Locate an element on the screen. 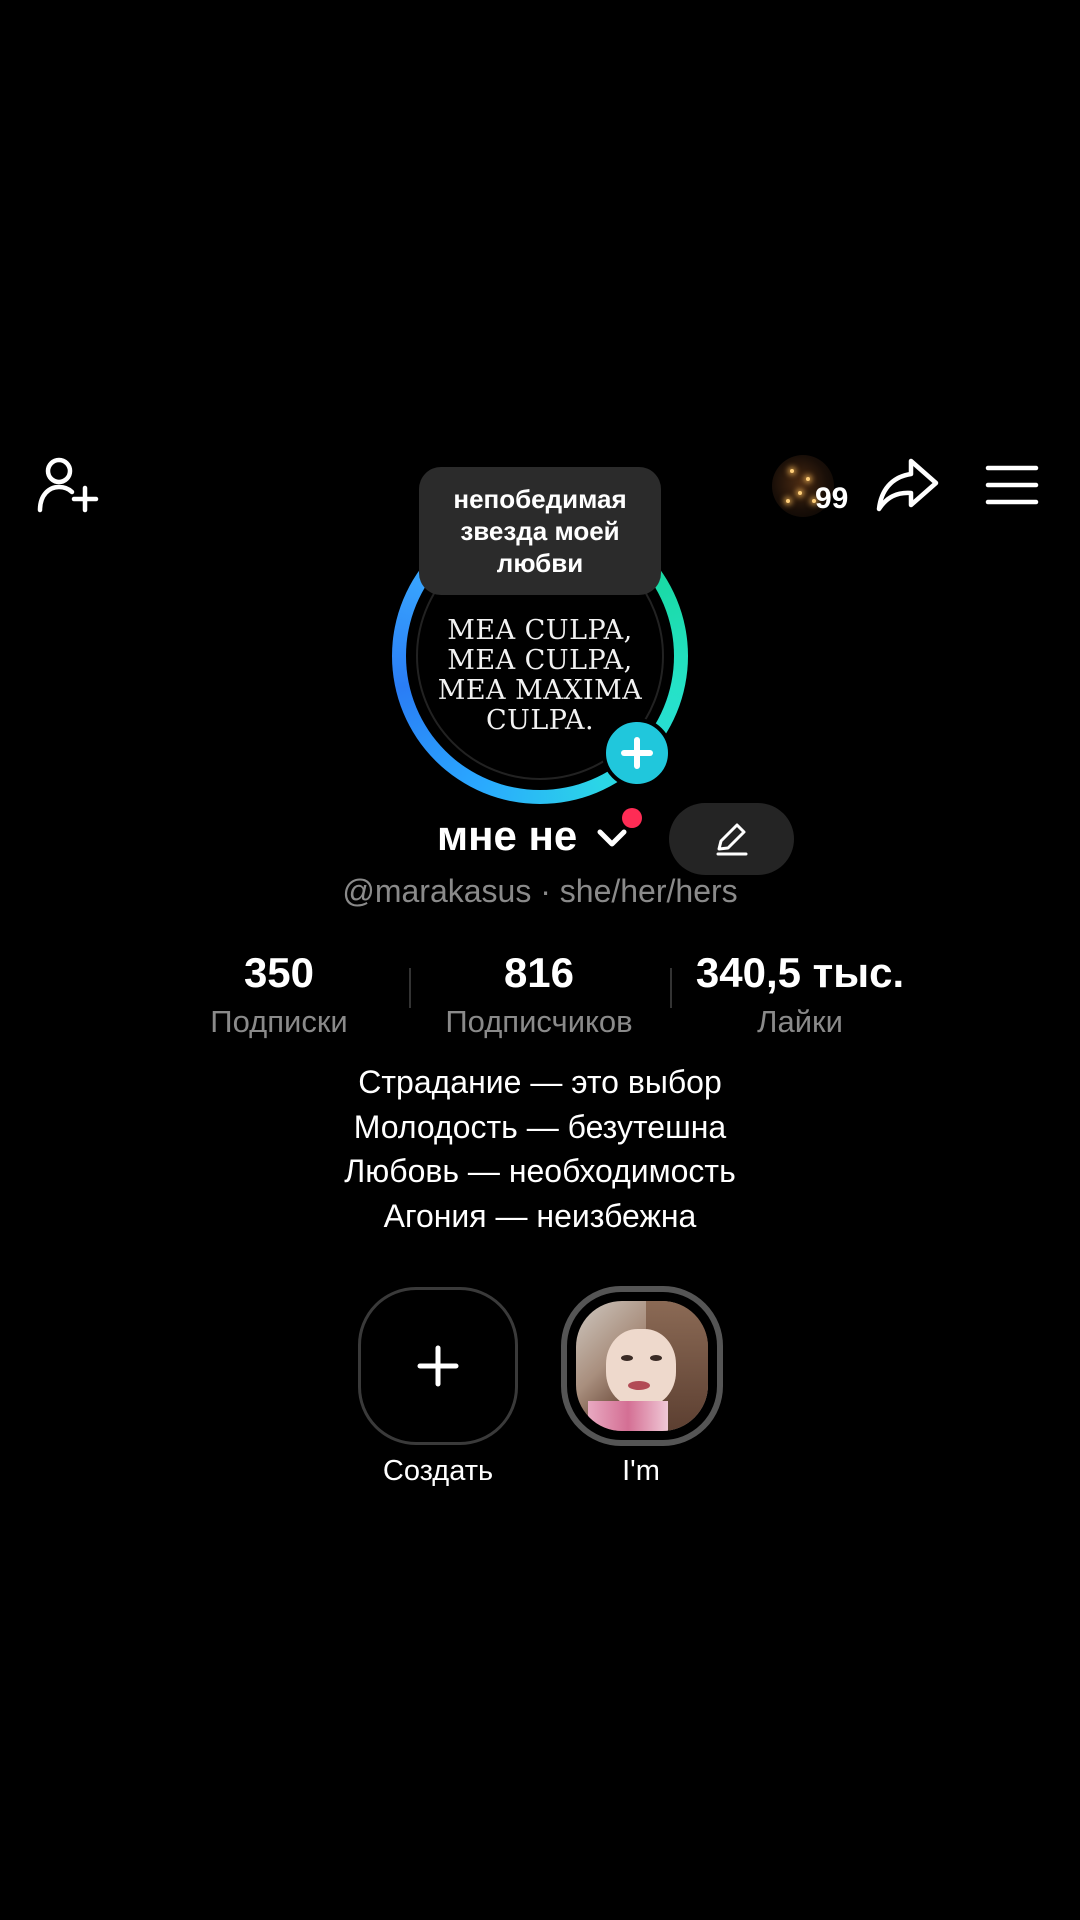 This screenshot has width=1080, height=1920. edit-profile-button is located at coordinates (731, 839).